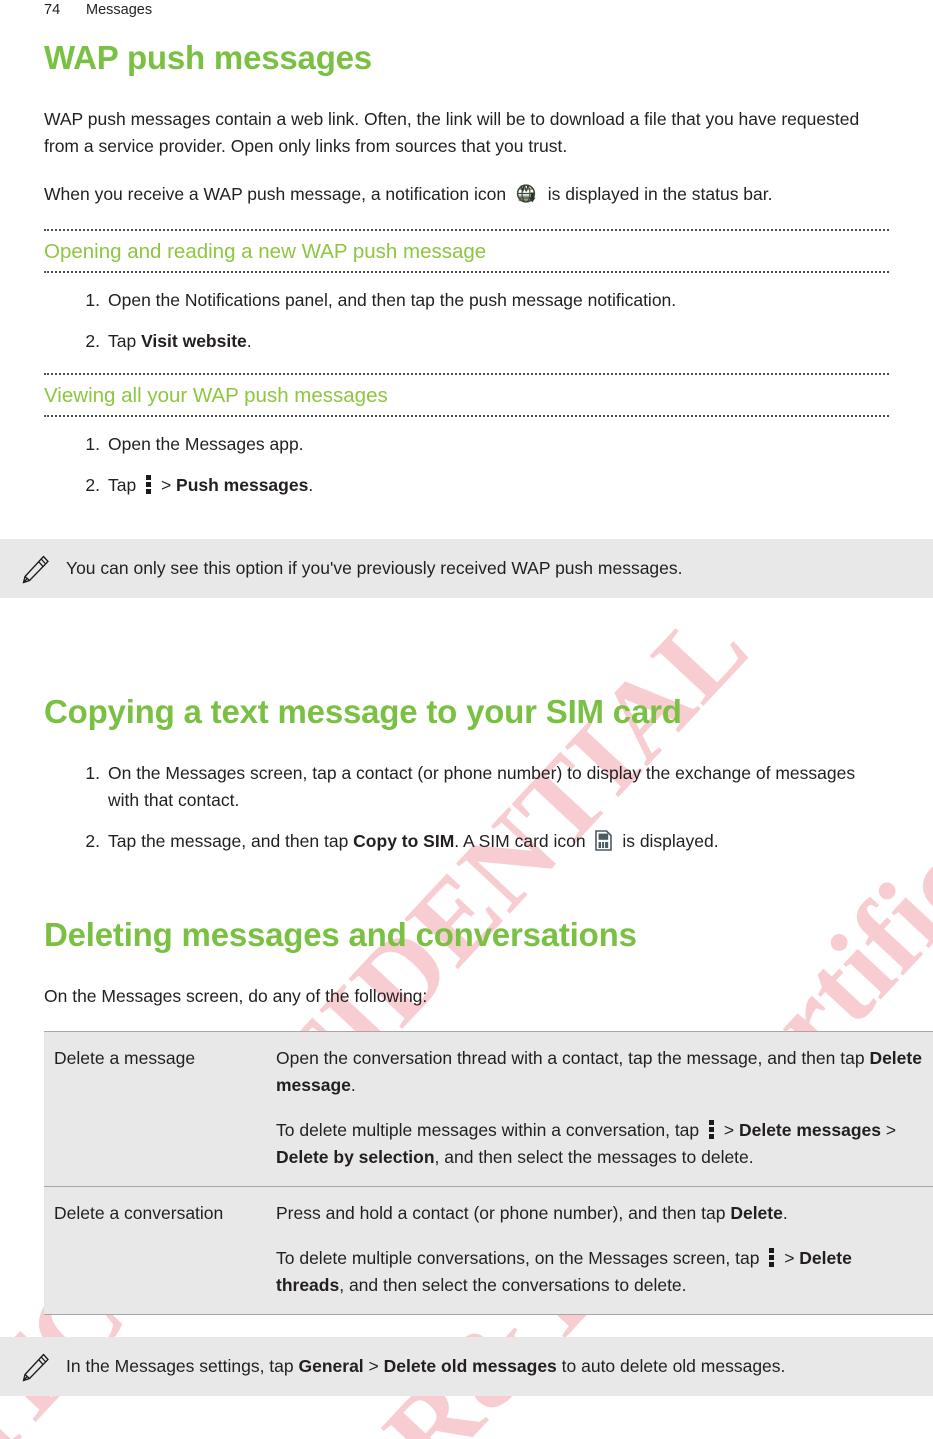 Image resolution: width=933 pixels, height=1439 pixels. I want to click on section-heading-wap-push: WAP push messages, so click(208, 57).